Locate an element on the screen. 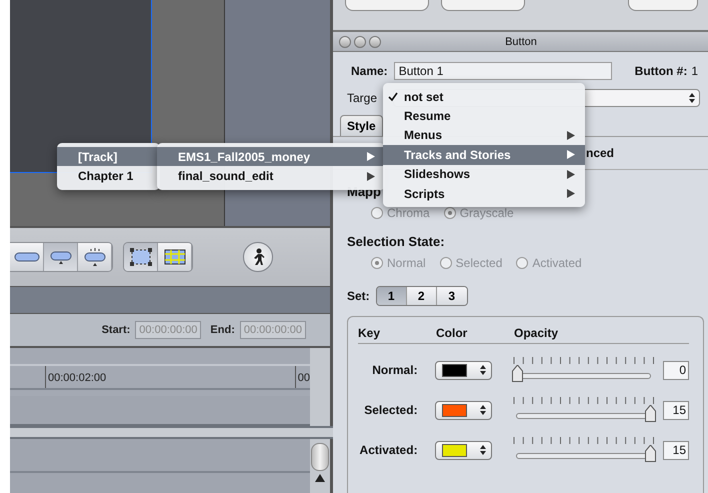 This screenshot has width=708, height=493. pill-button-icon is located at coordinates (61, 257).